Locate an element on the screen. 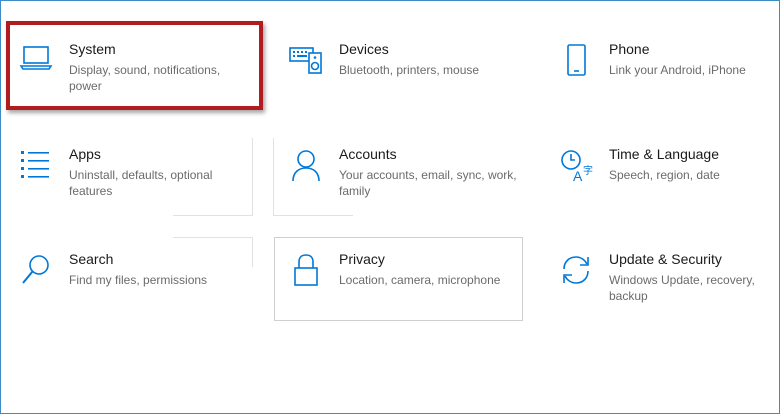  tile-privacy: Privacy Location, camera, microphone is located at coordinates (405, 286).